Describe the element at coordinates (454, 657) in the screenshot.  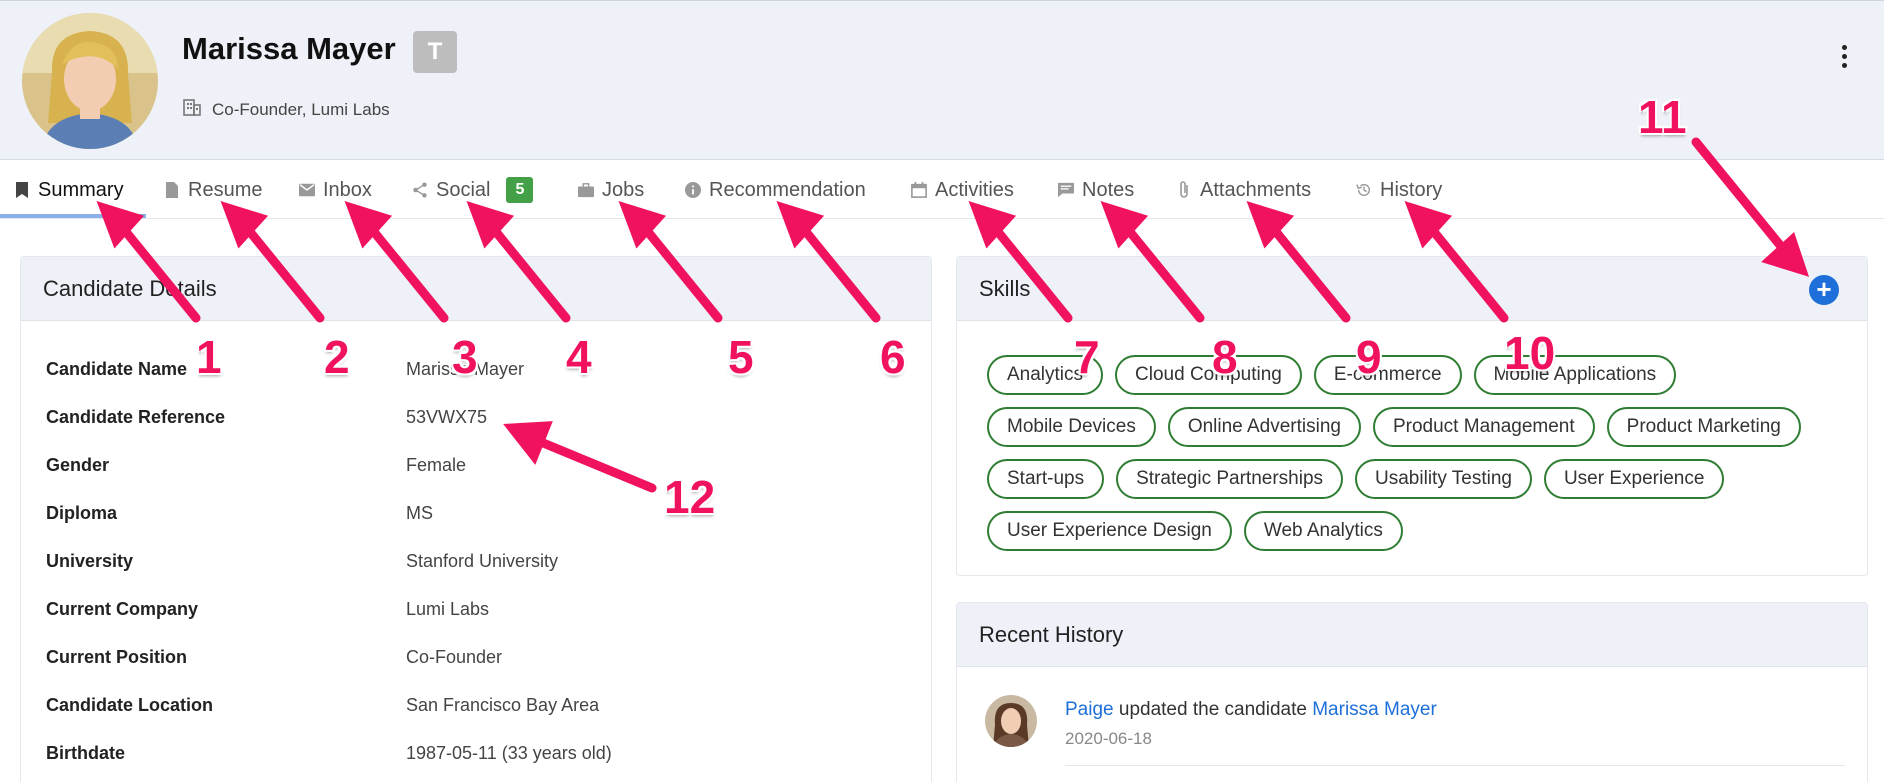
I see `detail-value: Co-Founder` at that location.